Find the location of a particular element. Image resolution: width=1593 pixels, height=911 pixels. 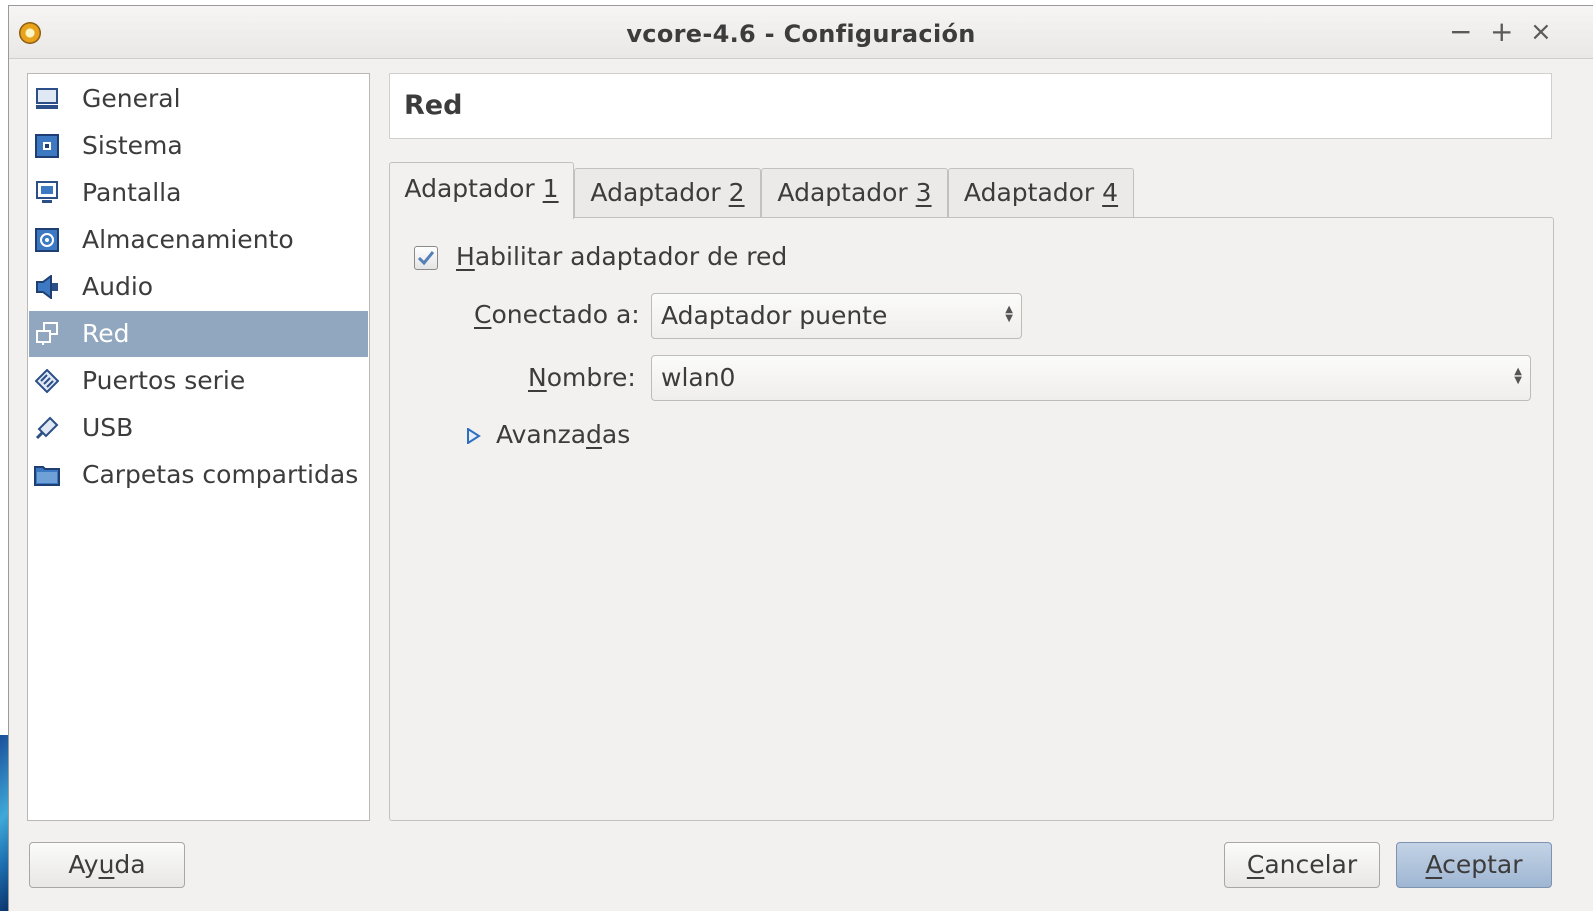

button-text: Ay is located at coordinates (83, 864).